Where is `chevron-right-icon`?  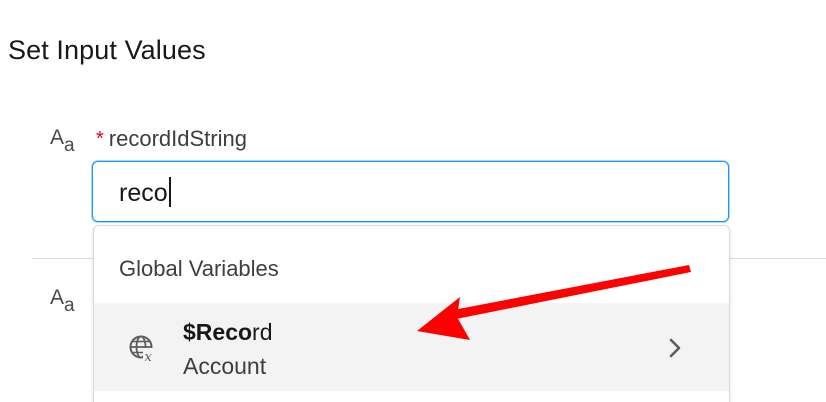
chevron-right-icon is located at coordinates (675, 348).